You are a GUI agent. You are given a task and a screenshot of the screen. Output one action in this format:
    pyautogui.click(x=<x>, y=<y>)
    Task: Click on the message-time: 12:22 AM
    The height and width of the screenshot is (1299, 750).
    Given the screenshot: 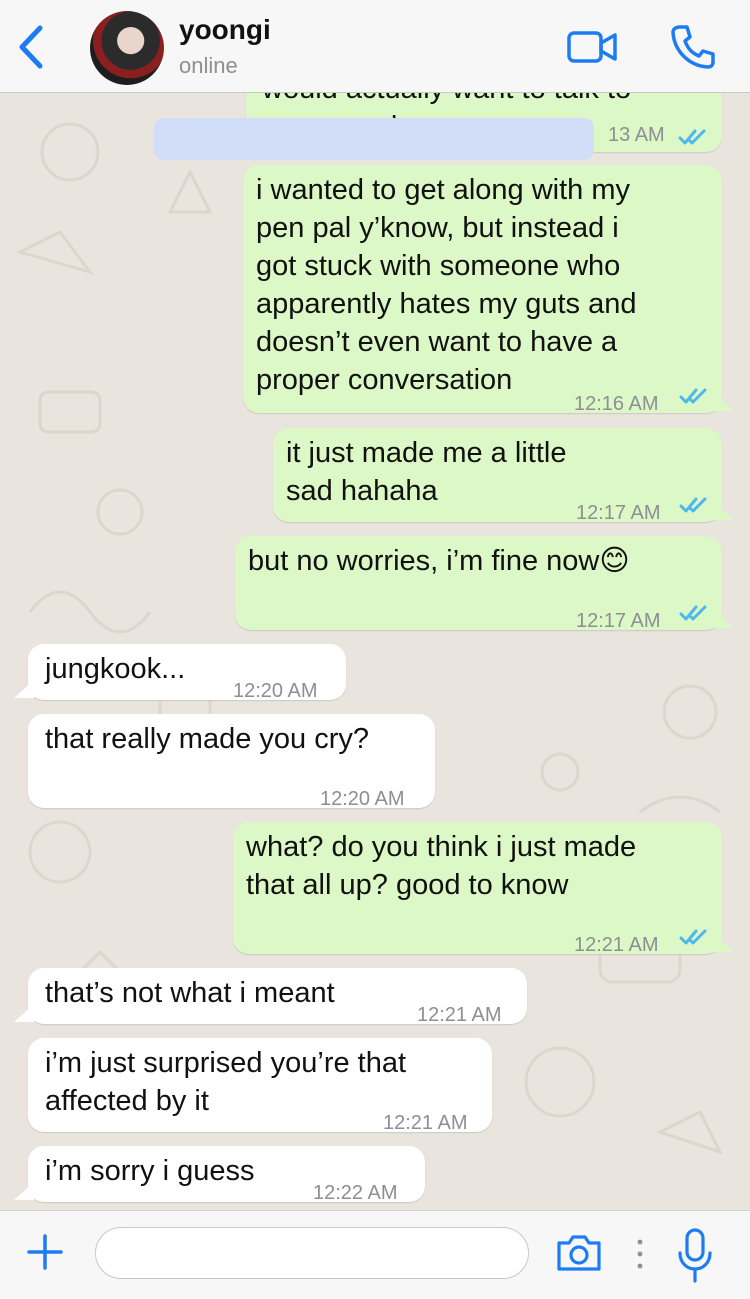 What is the action you would take?
    pyautogui.click(x=355, y=1193)
    